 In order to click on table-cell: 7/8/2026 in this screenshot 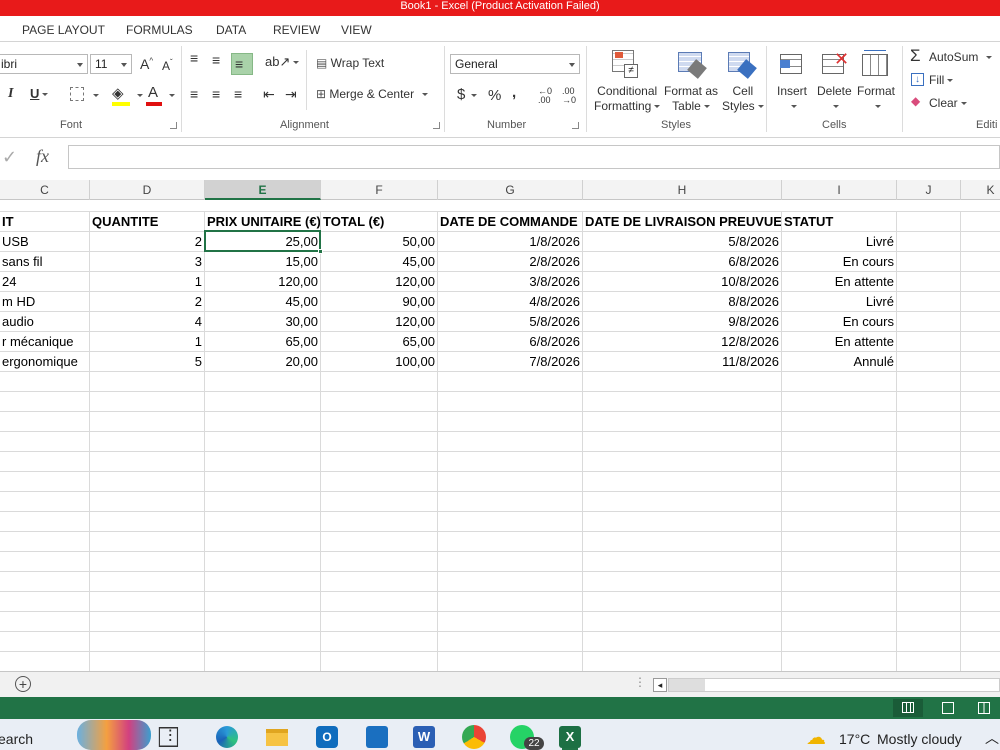, I will do `click(510, 362)`.